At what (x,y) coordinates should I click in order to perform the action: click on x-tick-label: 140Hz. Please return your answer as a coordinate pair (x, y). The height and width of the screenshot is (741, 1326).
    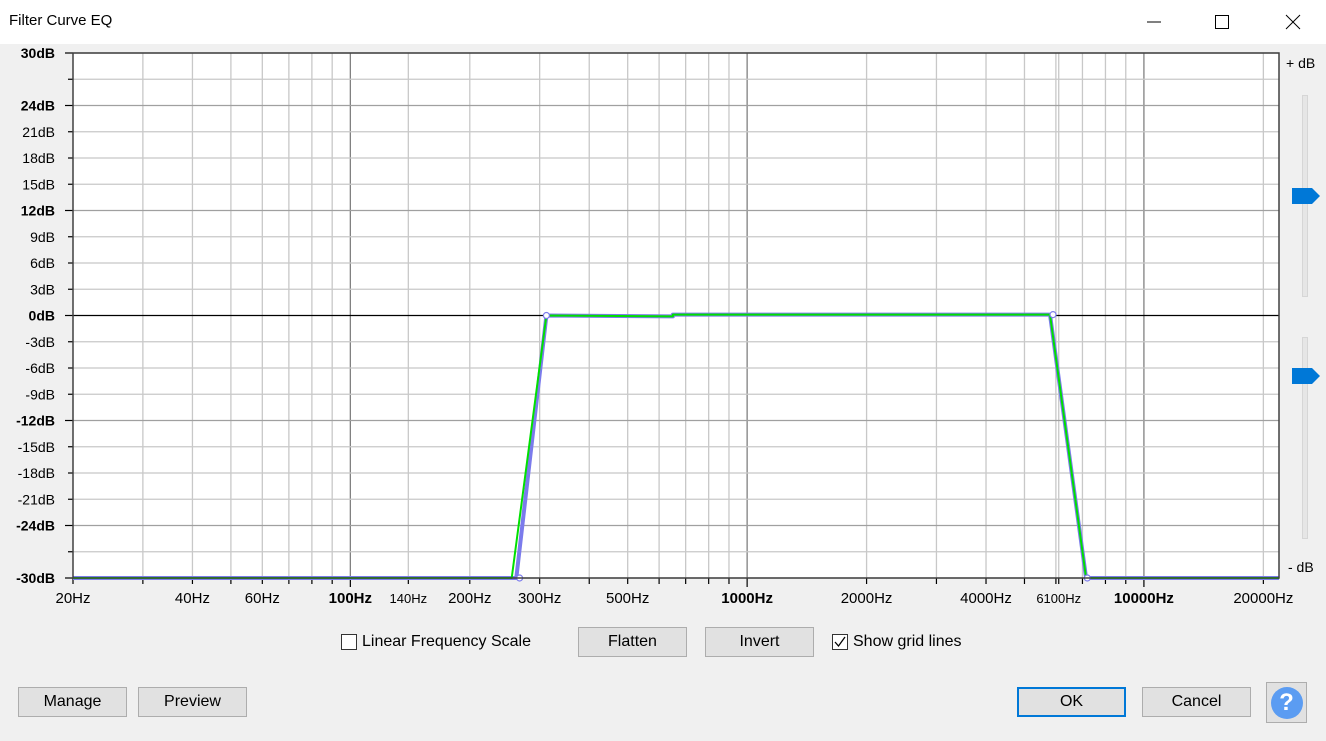
    Looking at the image, I should click on (409, 598).